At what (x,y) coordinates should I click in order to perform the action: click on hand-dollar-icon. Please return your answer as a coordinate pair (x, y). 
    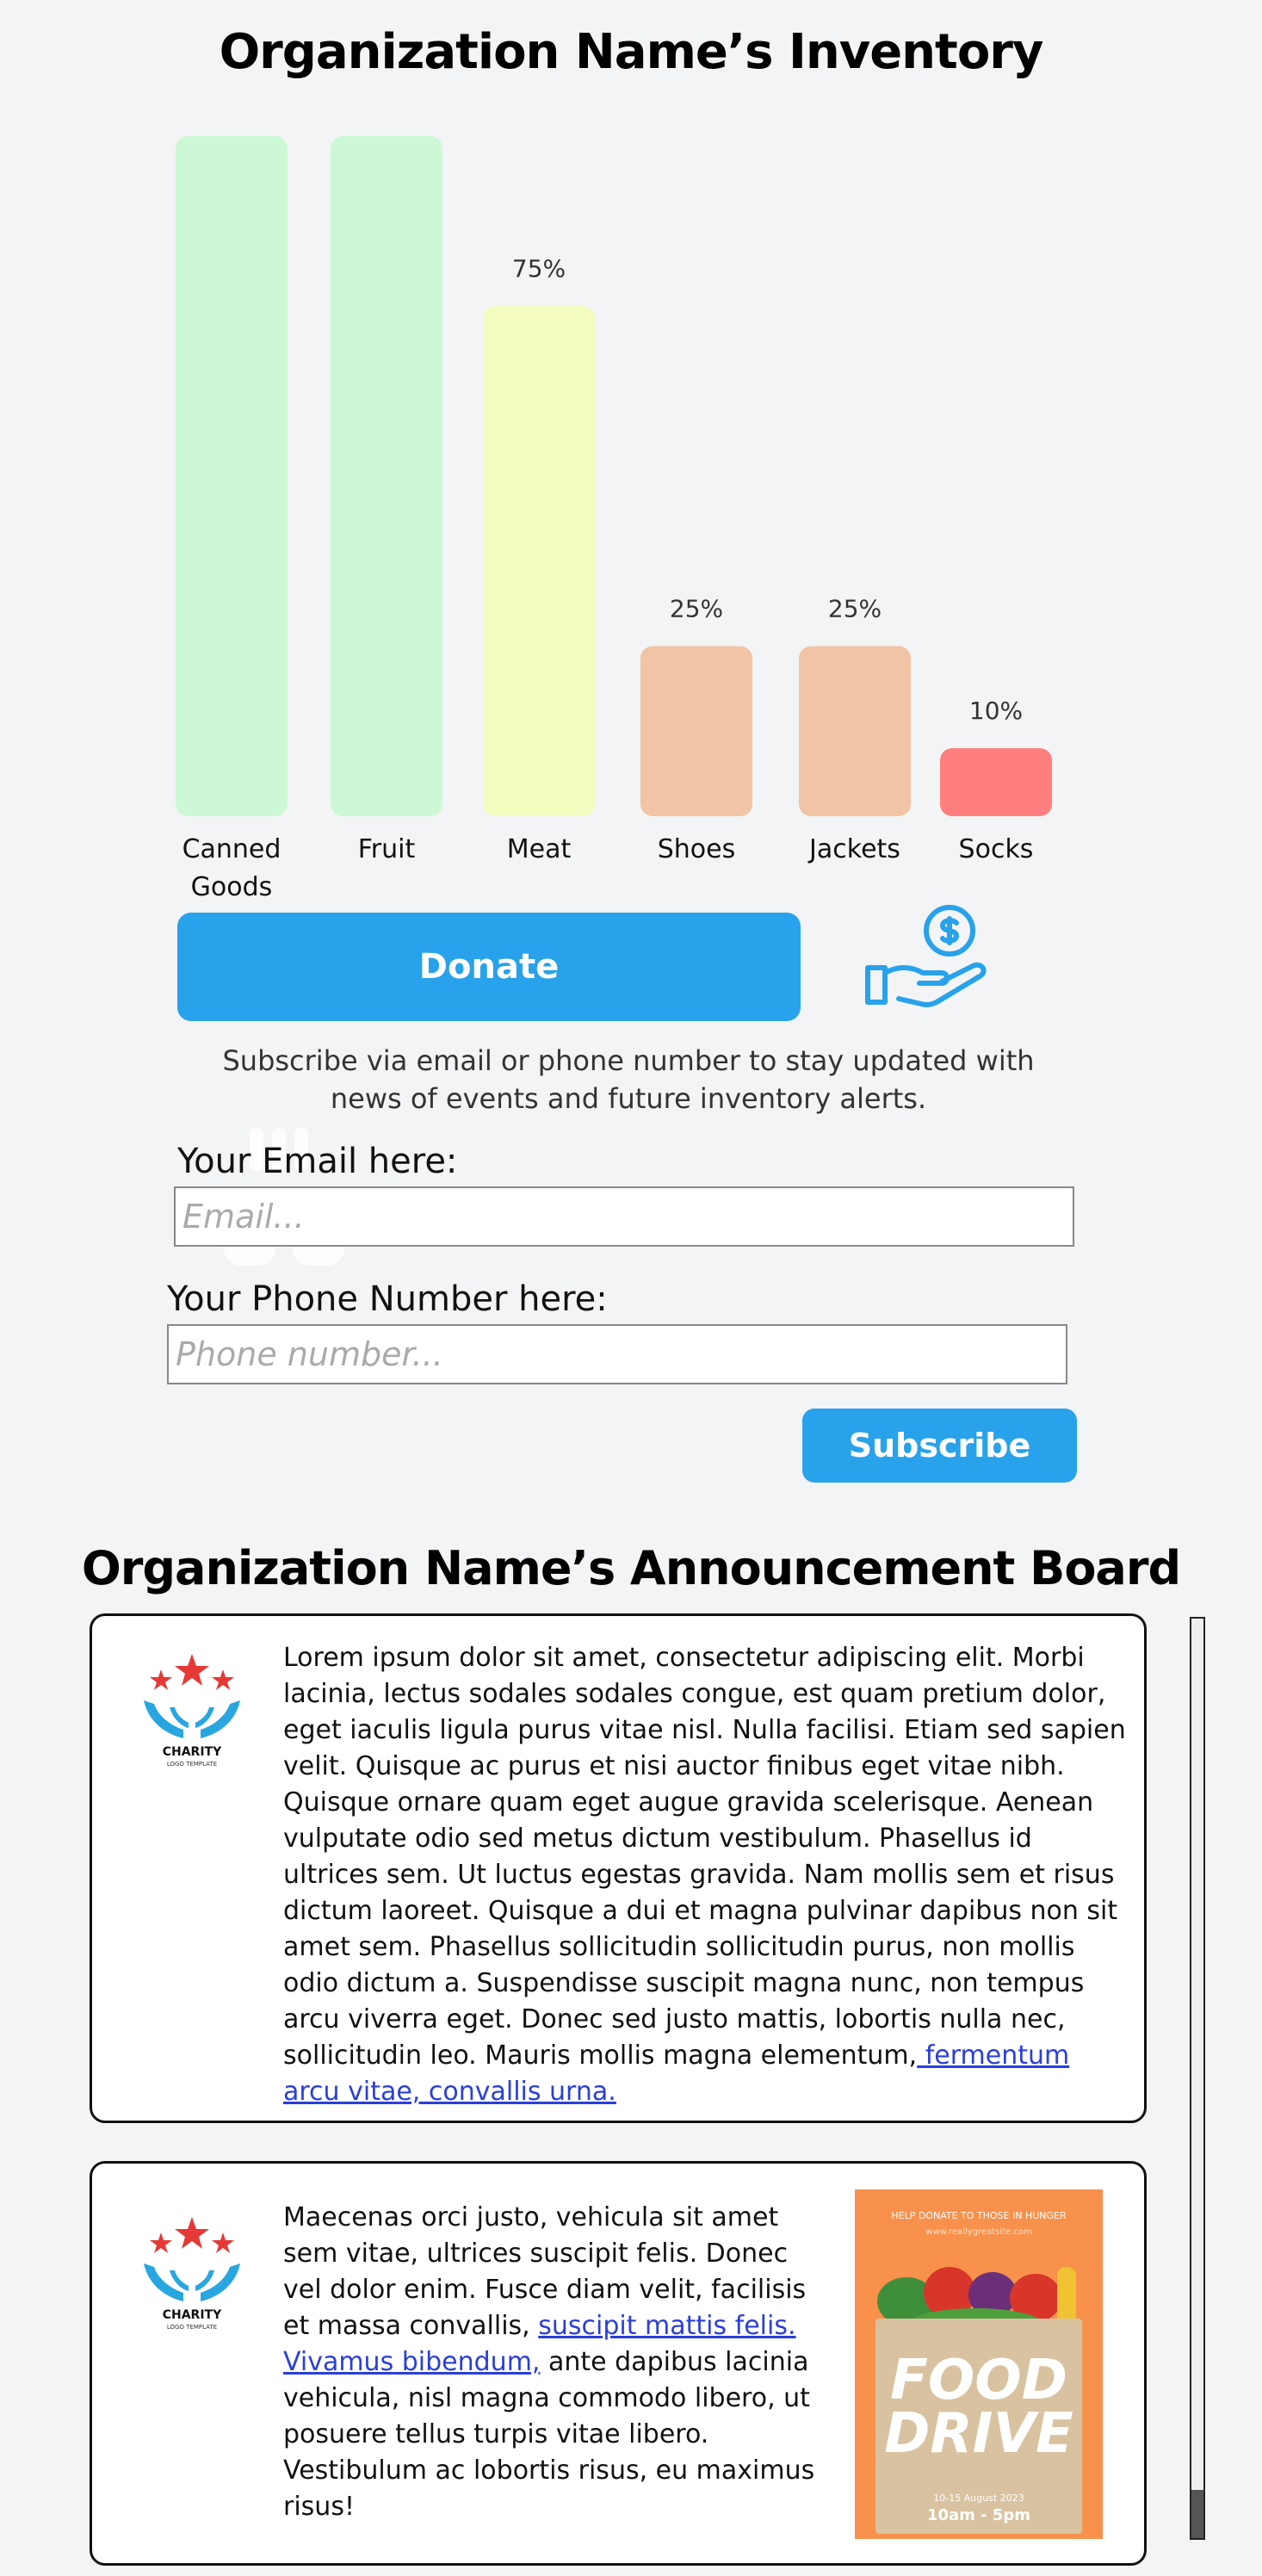
    Looking at the image, I should click on (930, 958).